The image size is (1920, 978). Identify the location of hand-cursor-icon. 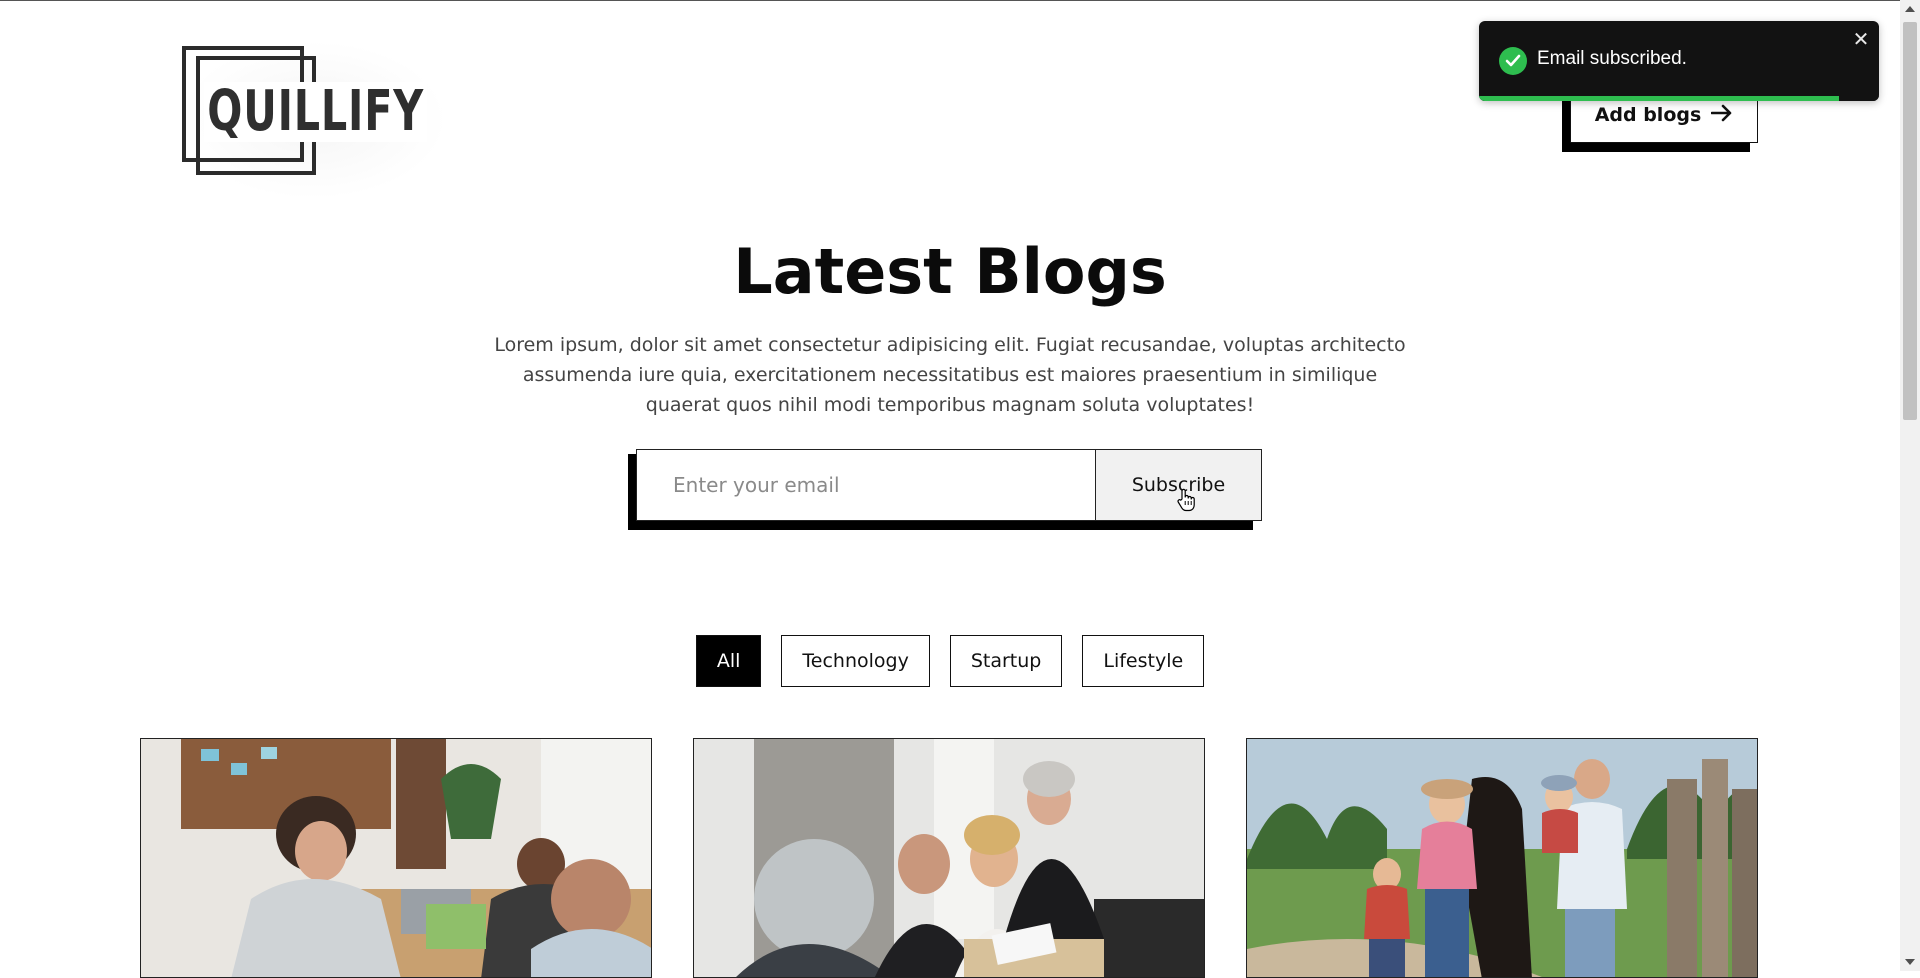
(1186, 502).